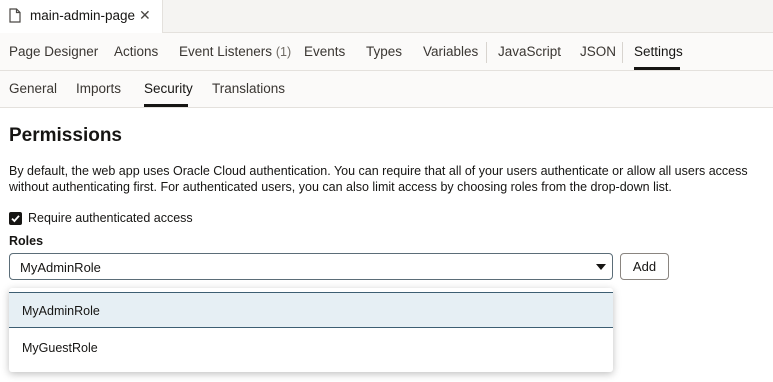 Image resolution: width=773 pixels, height=382 pixels. Describe the element at coordinates (644, 266) in the screenshot. I see `add-role-button: Add` at that location.